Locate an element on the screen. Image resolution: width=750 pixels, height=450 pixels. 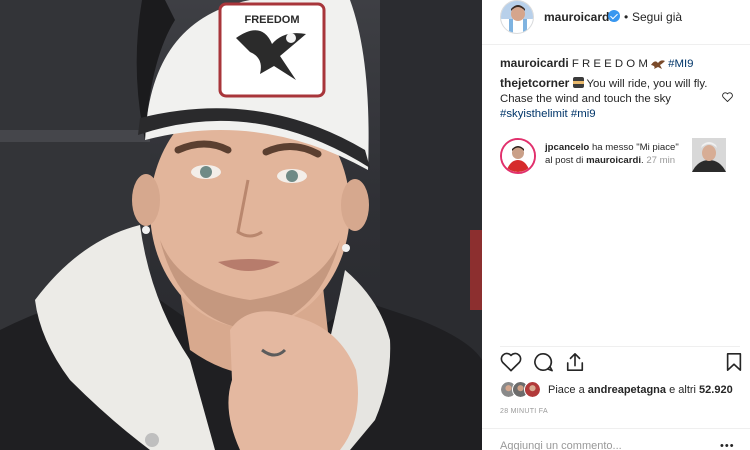
caption-hashtag: #MI9 is located at coordinates (680, 64).